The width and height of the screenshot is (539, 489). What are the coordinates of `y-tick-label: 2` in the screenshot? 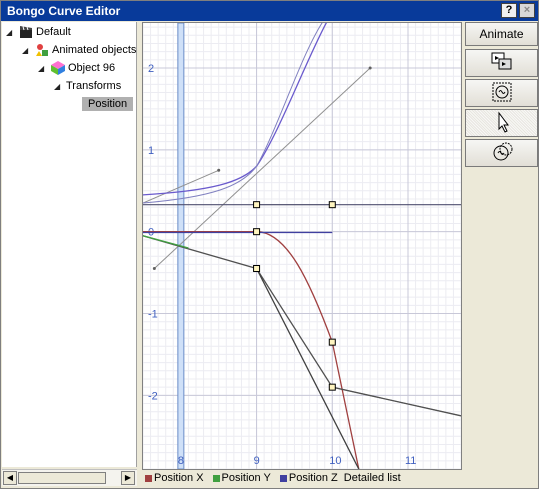 It's located at (151, 69).